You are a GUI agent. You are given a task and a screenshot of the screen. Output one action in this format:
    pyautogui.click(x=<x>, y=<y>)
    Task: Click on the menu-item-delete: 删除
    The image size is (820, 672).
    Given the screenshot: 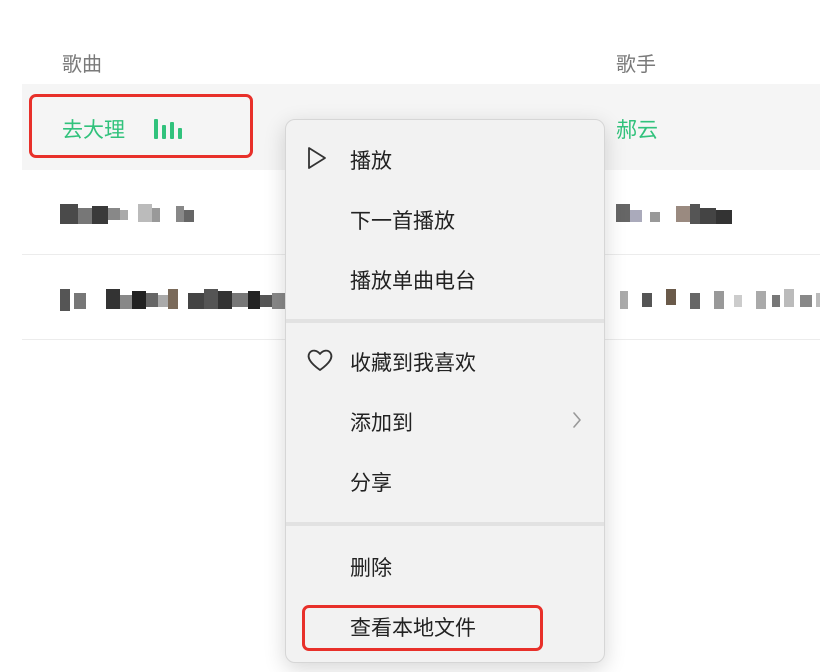 What is the action you would take?
    pyautogui.click(x=445, y=567)
    